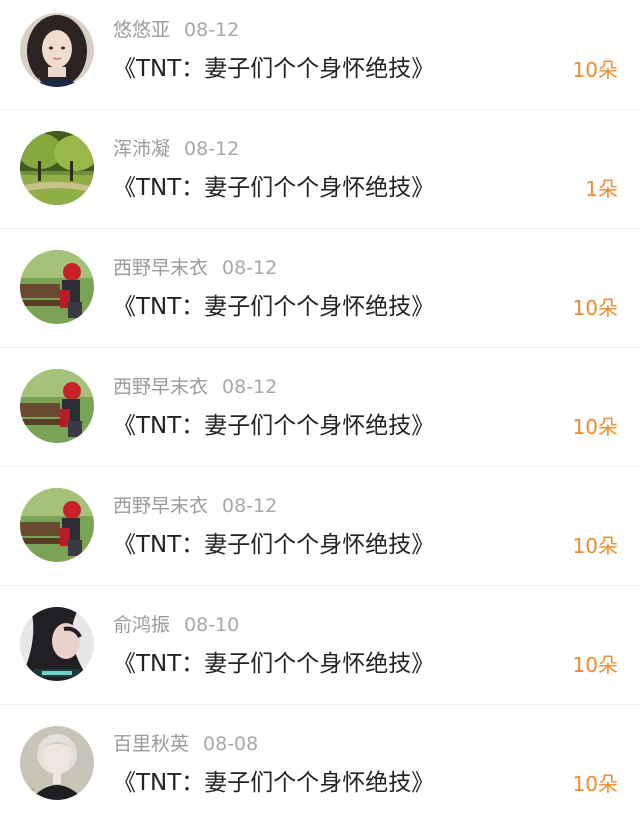 This screenshot has height=824, width=640. I want to click on green-tree-avatar-icon, so click(57, 168).